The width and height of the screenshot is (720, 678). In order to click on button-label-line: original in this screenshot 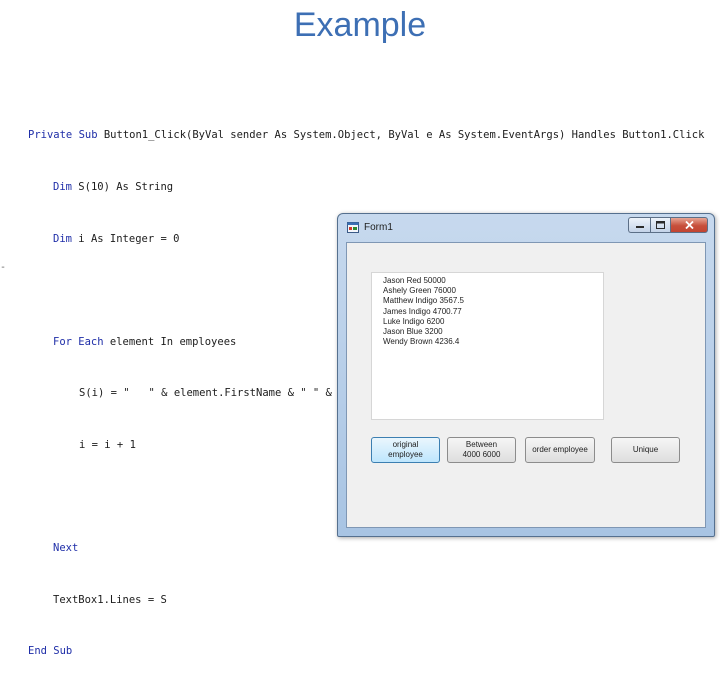, I will do `click(405, 444)`.